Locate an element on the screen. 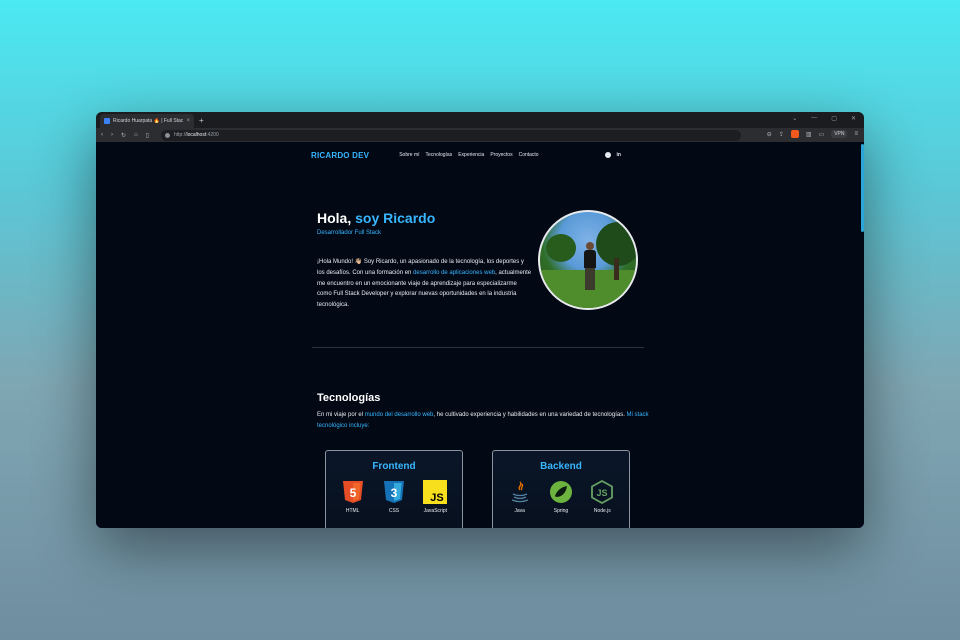  tech-item-javascript: JS JavaScript is located at coordinates (435, 497).